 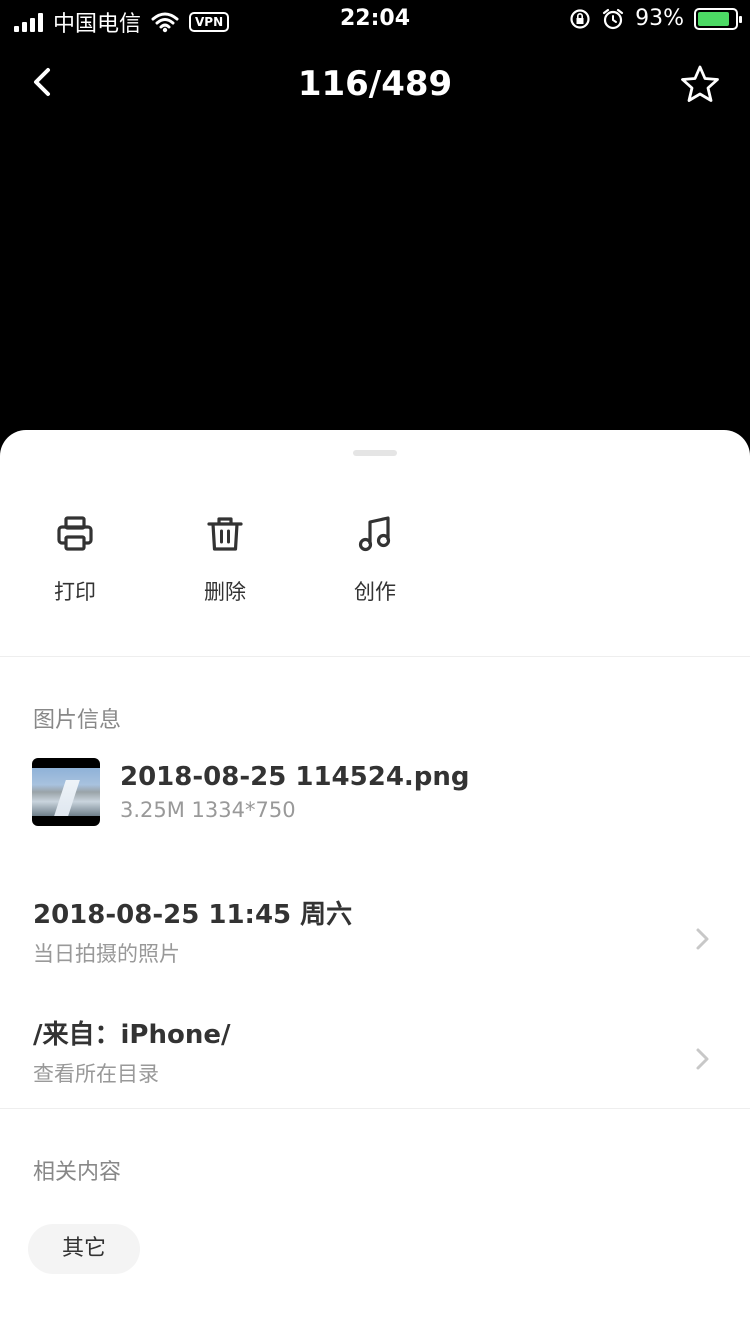 I want to click on create-label: 创作, so click(x=375, y=592).